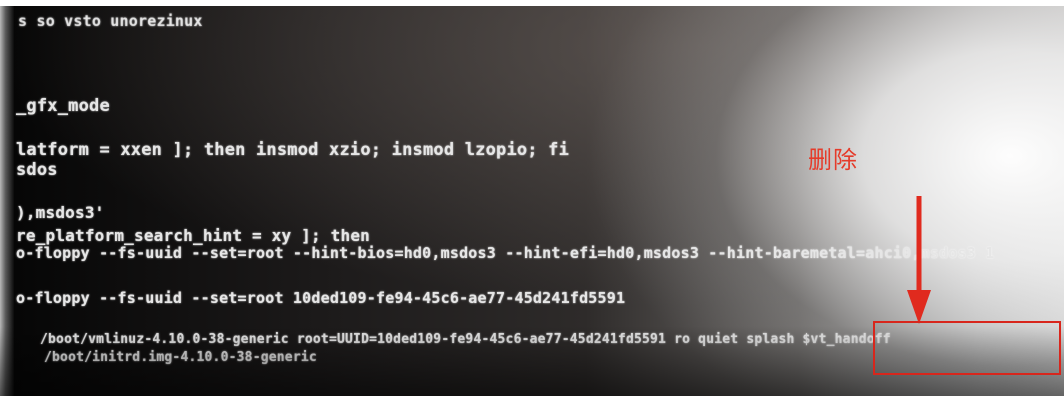 The height and width of the screenshot is (406, 1064). Describe the element at coordinates (180, 357) in the screenshot. I see `terminal-line: /boot/initrd.img-4.10.0-38-generic` at that location.